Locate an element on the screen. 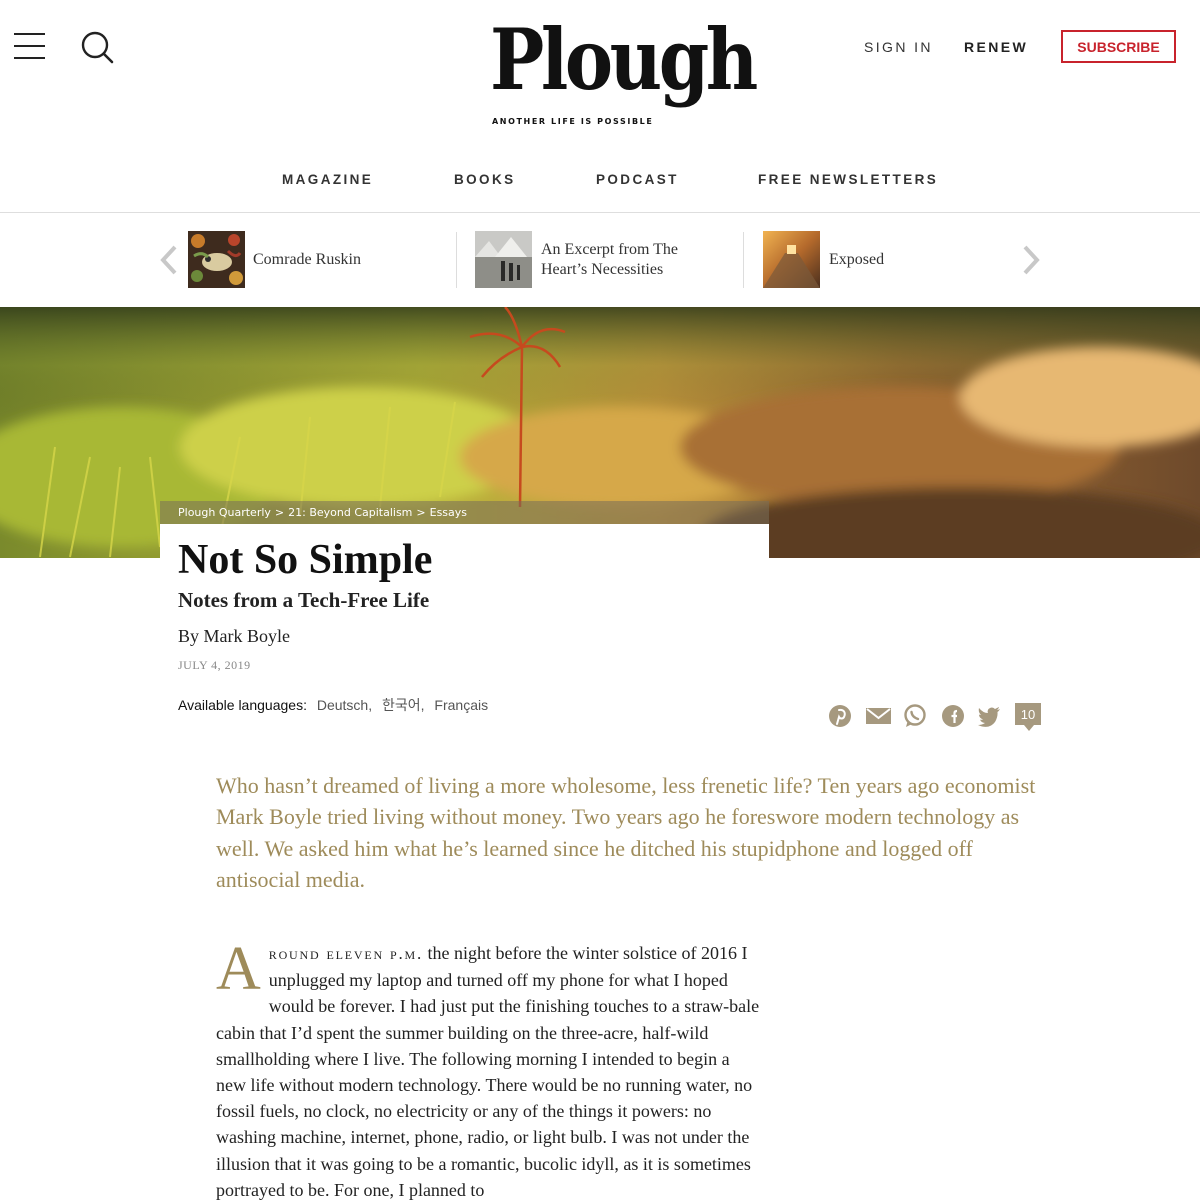 Image resolution: width=1200 pixels, height=1200 pixels. language-link-deutsch: Deutsch is located at coordinates (342, 705).